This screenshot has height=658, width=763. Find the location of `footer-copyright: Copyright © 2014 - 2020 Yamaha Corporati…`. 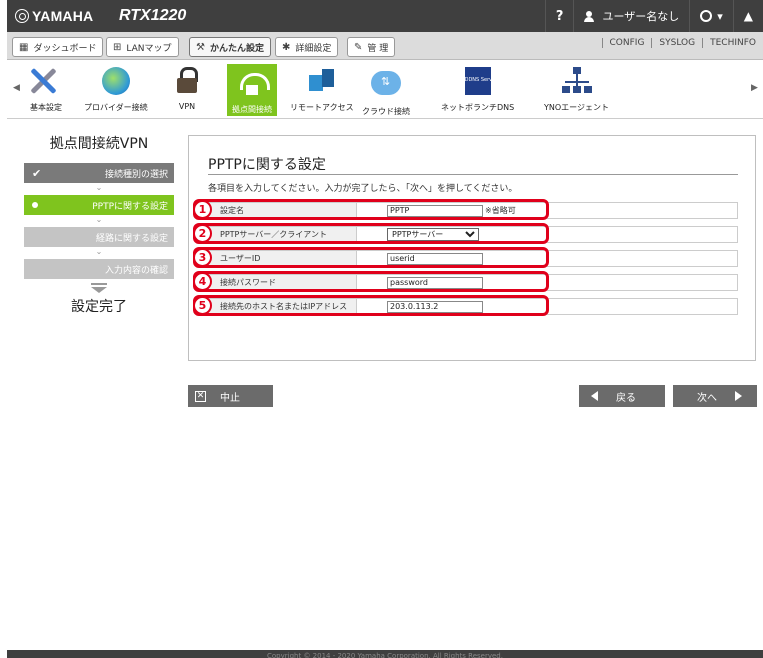

footer-copyright: Copyright © 2014 - 2020 Yamaha Corporati… is located at coordinates (385, 654).